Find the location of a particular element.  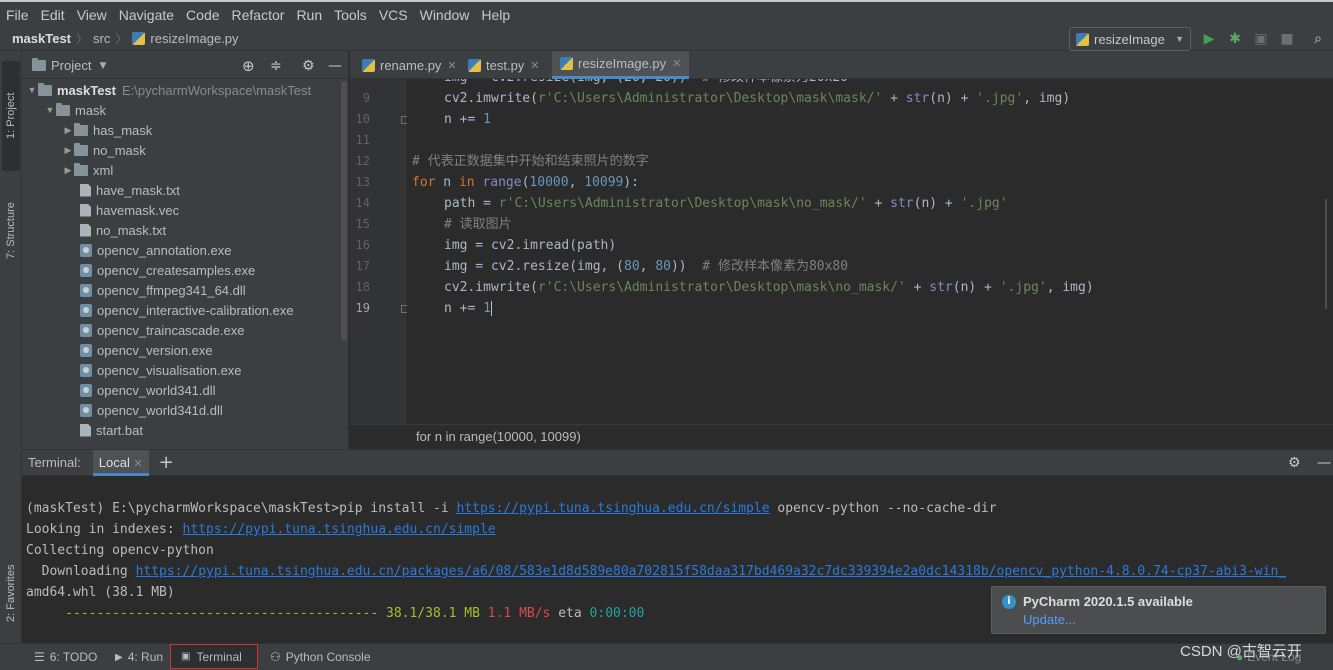

tab-project: 1: Project is located at coordinates (11, 116).